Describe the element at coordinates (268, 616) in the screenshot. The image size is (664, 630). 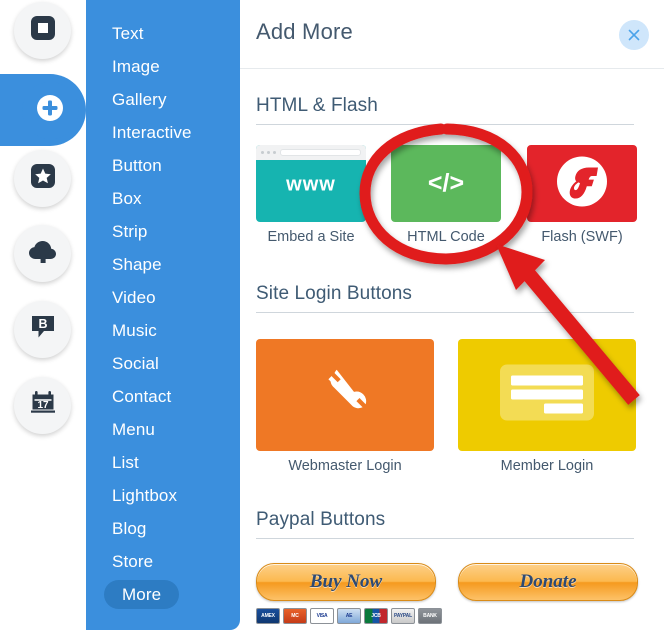
I see `amex-card-icon: AMEX` at that location.